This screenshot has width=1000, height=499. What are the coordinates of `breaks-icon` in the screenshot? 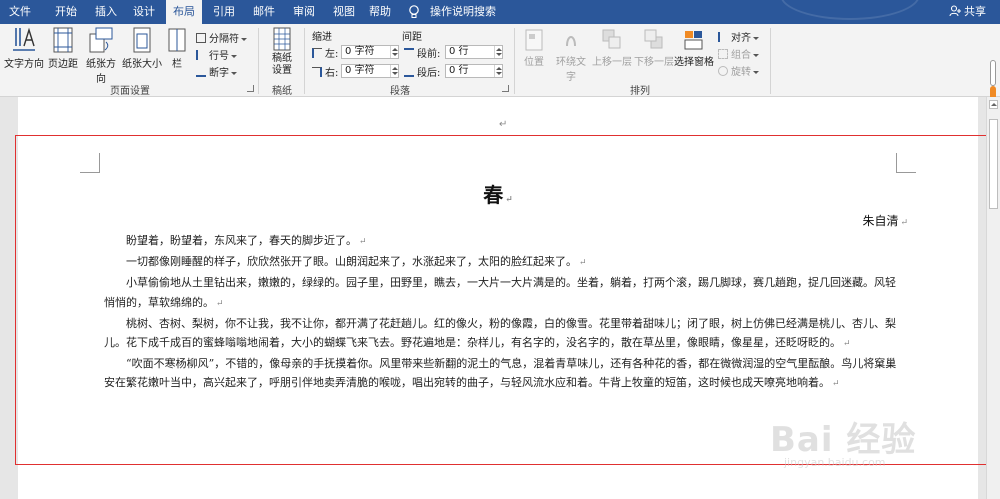 It's located at (201, 38).